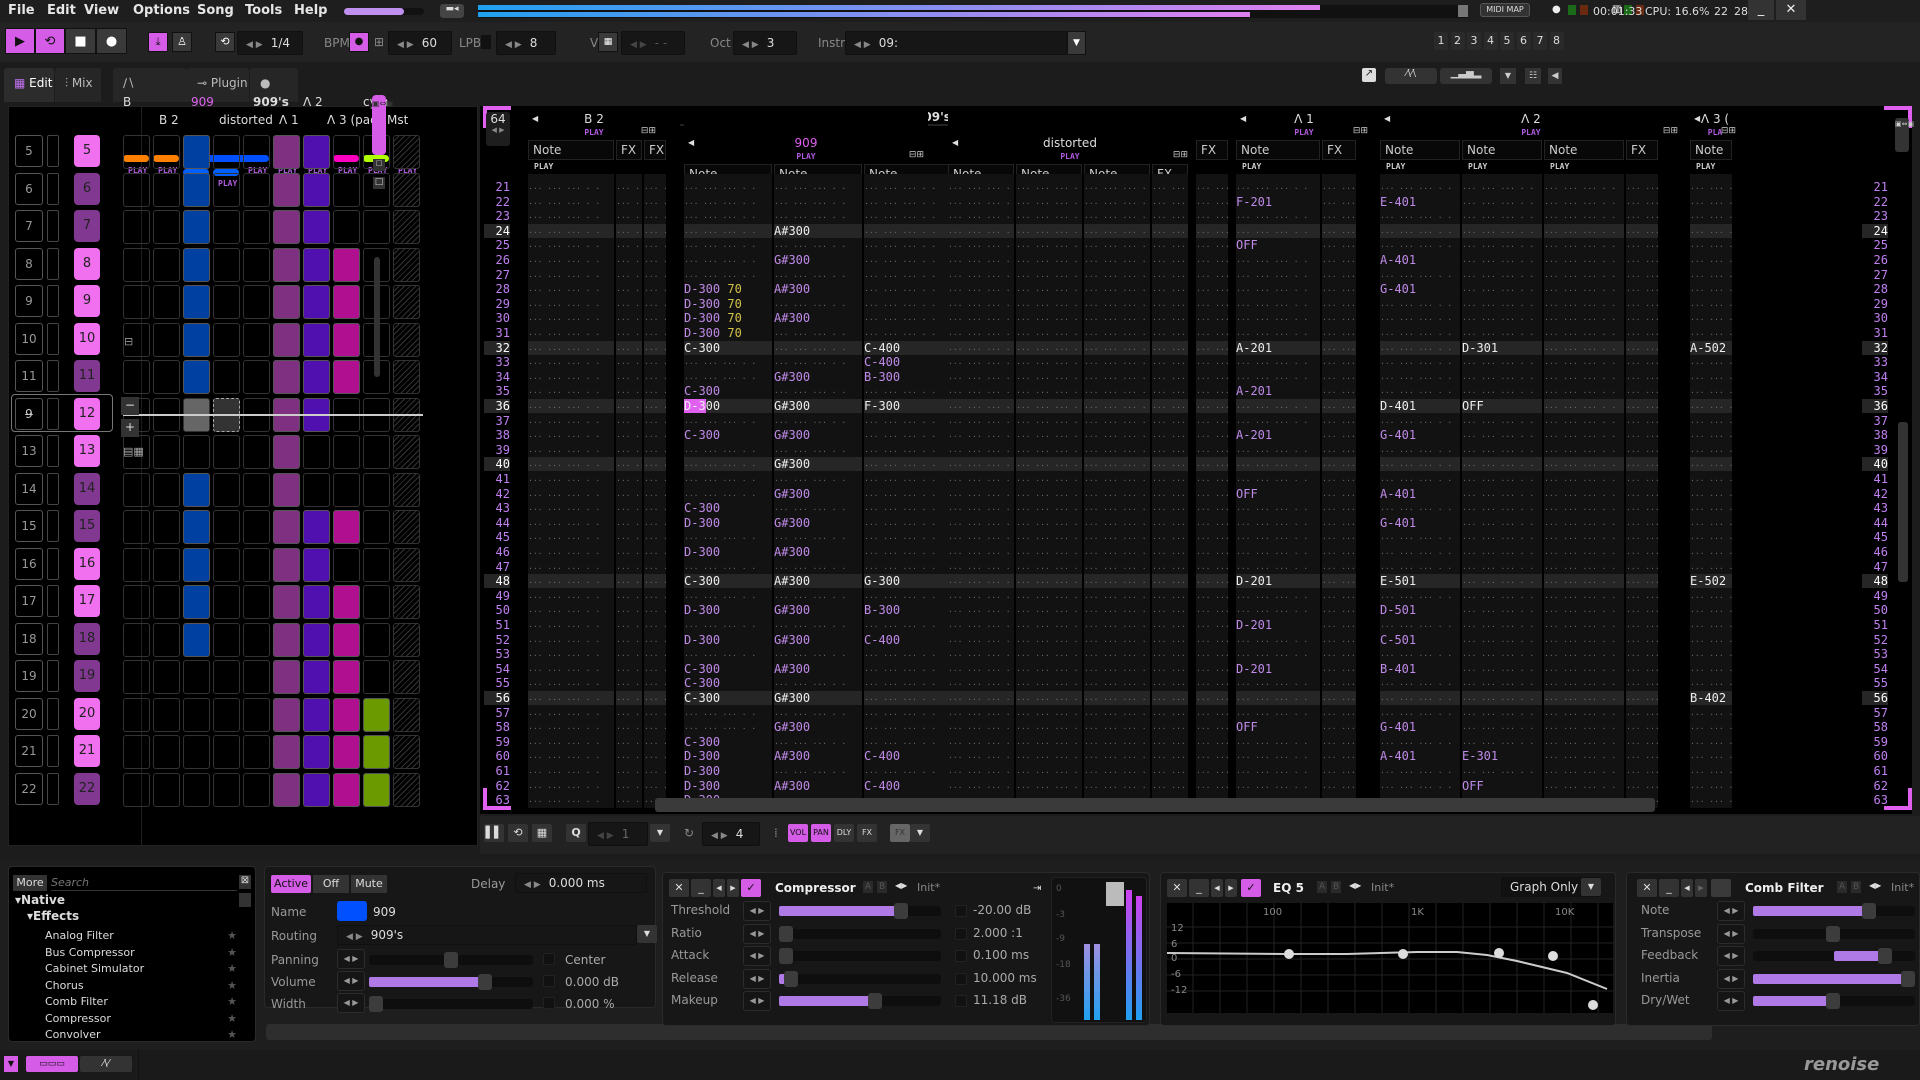 The image size is (1920, 1080). Describe the element at coordinates (1355, 885) in the screenshot. I see `preset-stepper: ◀▶` at that location.